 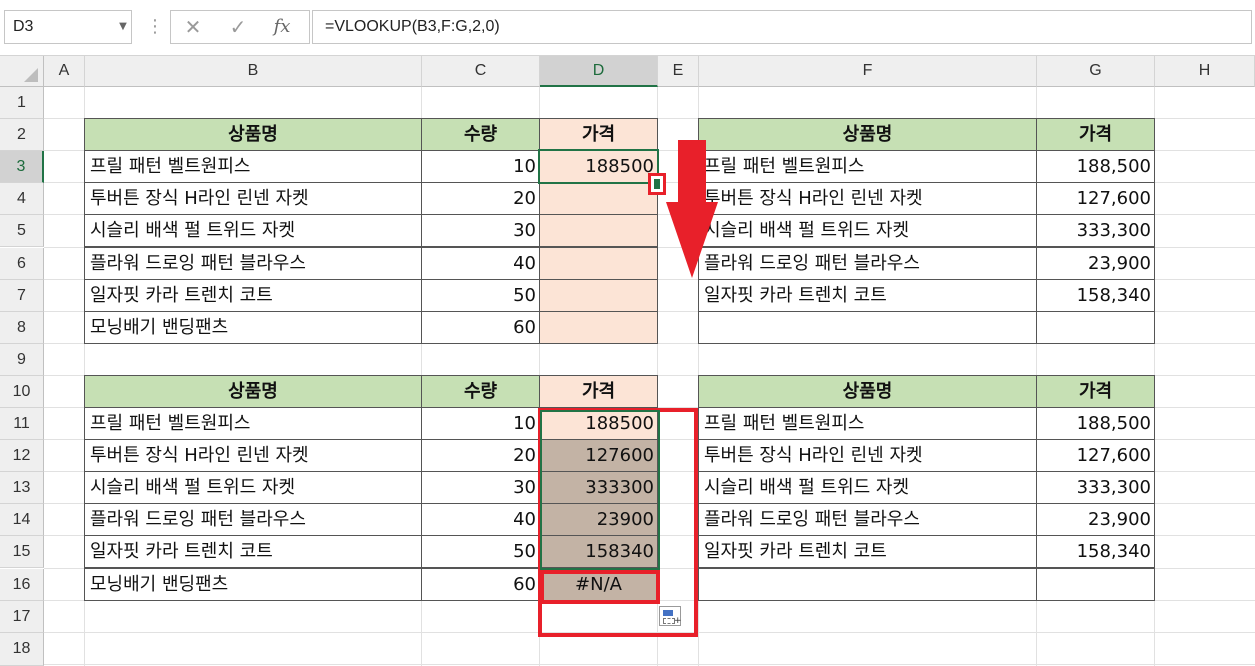 What do you see at coordinates (22, 359) in the screenshot?
I see `row-header-9: 9` at bounding box center [22, 359].